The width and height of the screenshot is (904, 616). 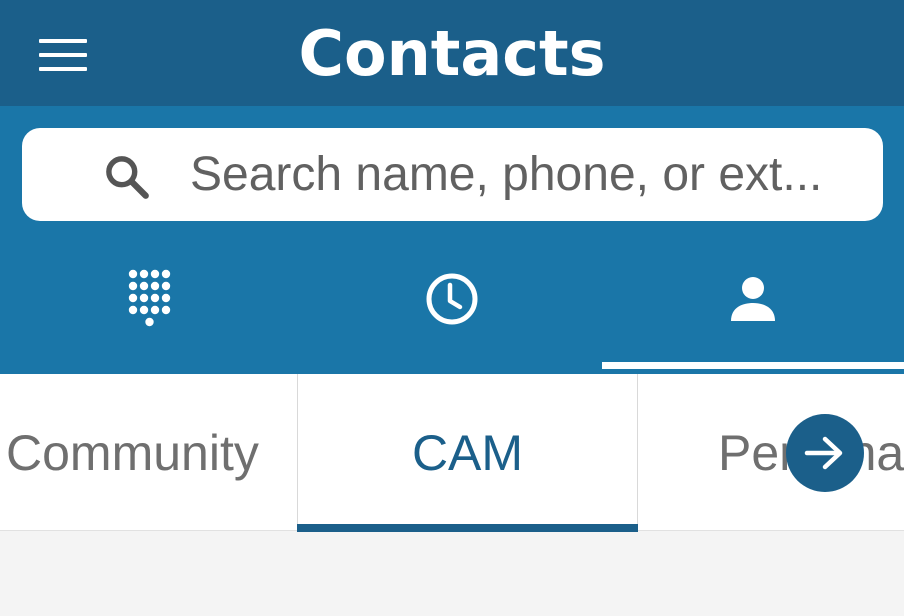 I want to click on tab-contacts, so click(x=753, y=299).